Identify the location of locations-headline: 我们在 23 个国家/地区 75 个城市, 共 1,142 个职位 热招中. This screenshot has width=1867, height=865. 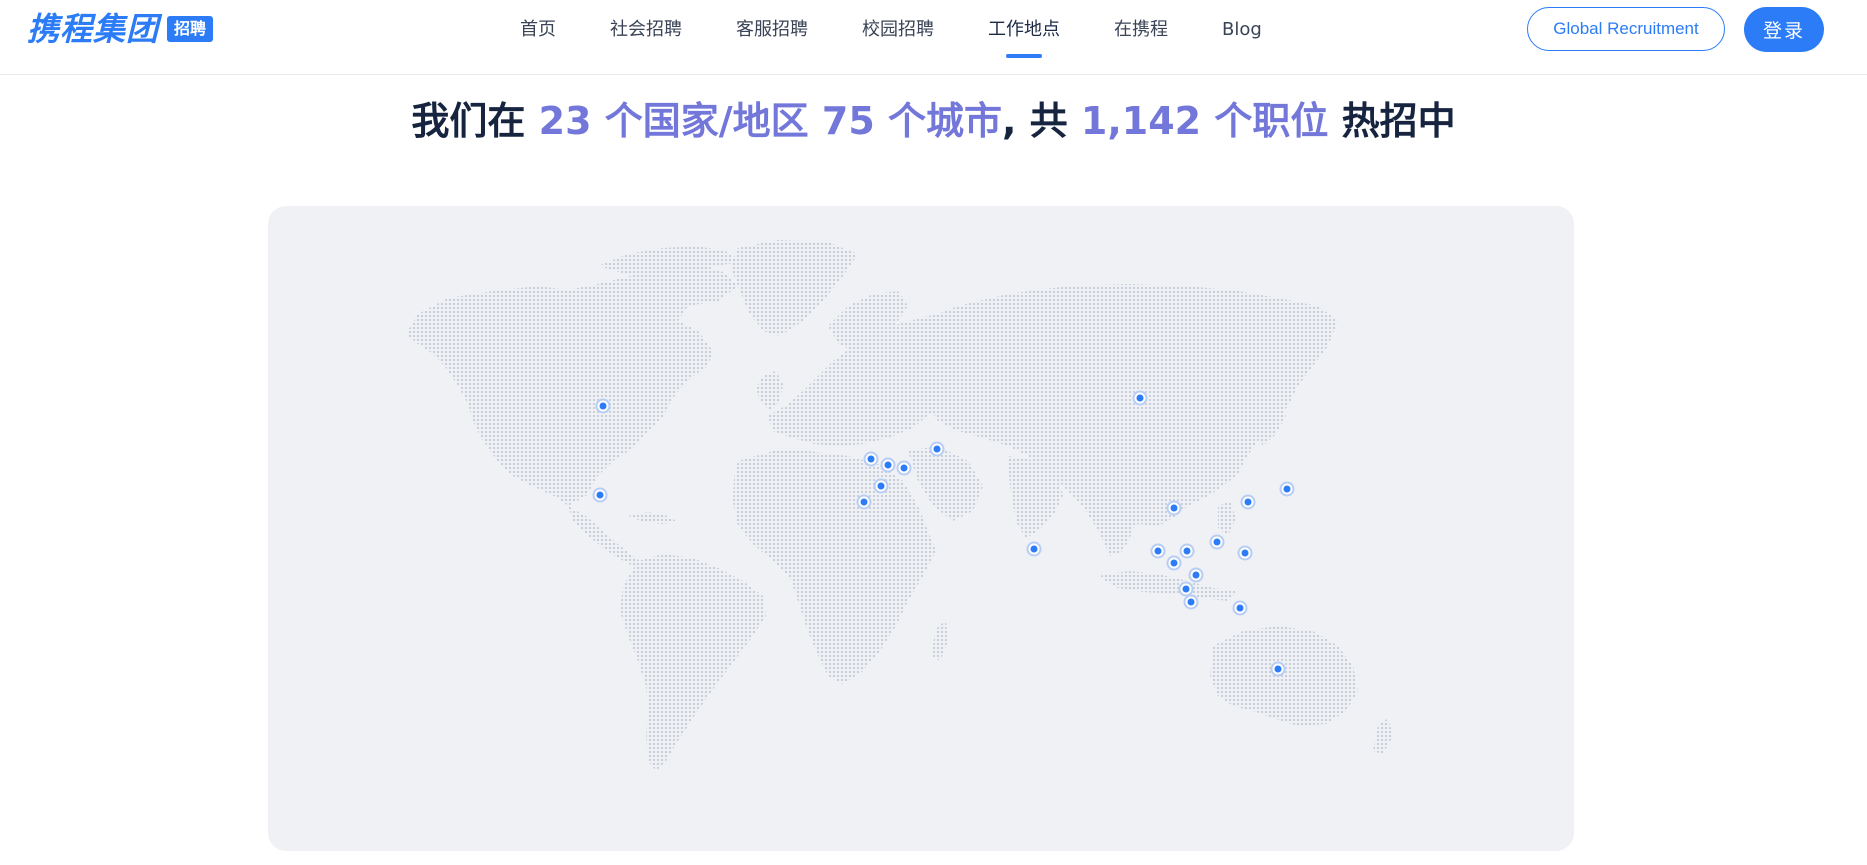
(933, 121).